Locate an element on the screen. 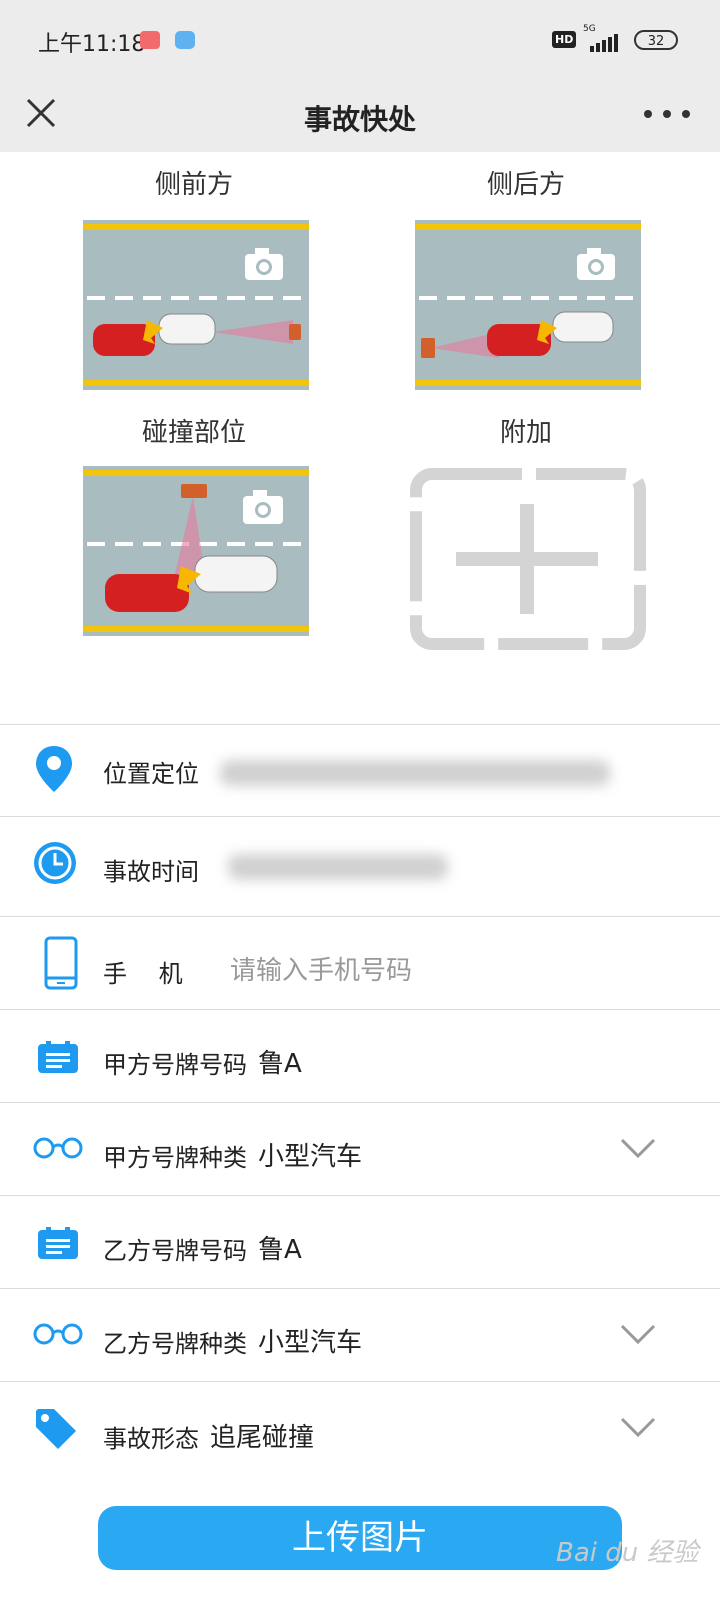 The width and height of the screenshot is (720, 1600). photo-label-collision: 碰撞部位 is located at coordinates (193, 433).